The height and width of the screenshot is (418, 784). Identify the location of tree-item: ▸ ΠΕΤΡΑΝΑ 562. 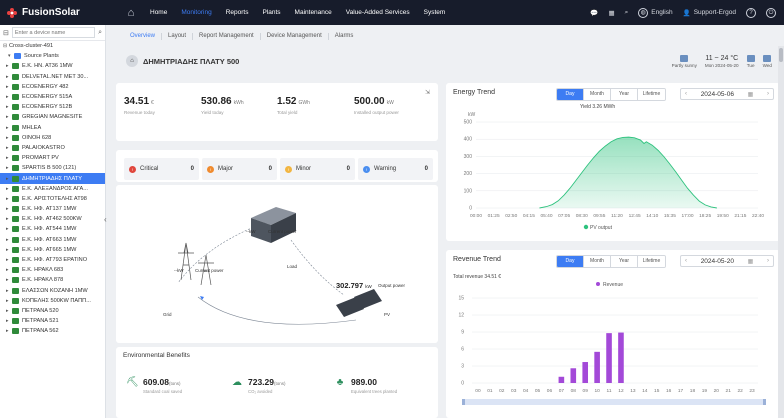
(52, 331).